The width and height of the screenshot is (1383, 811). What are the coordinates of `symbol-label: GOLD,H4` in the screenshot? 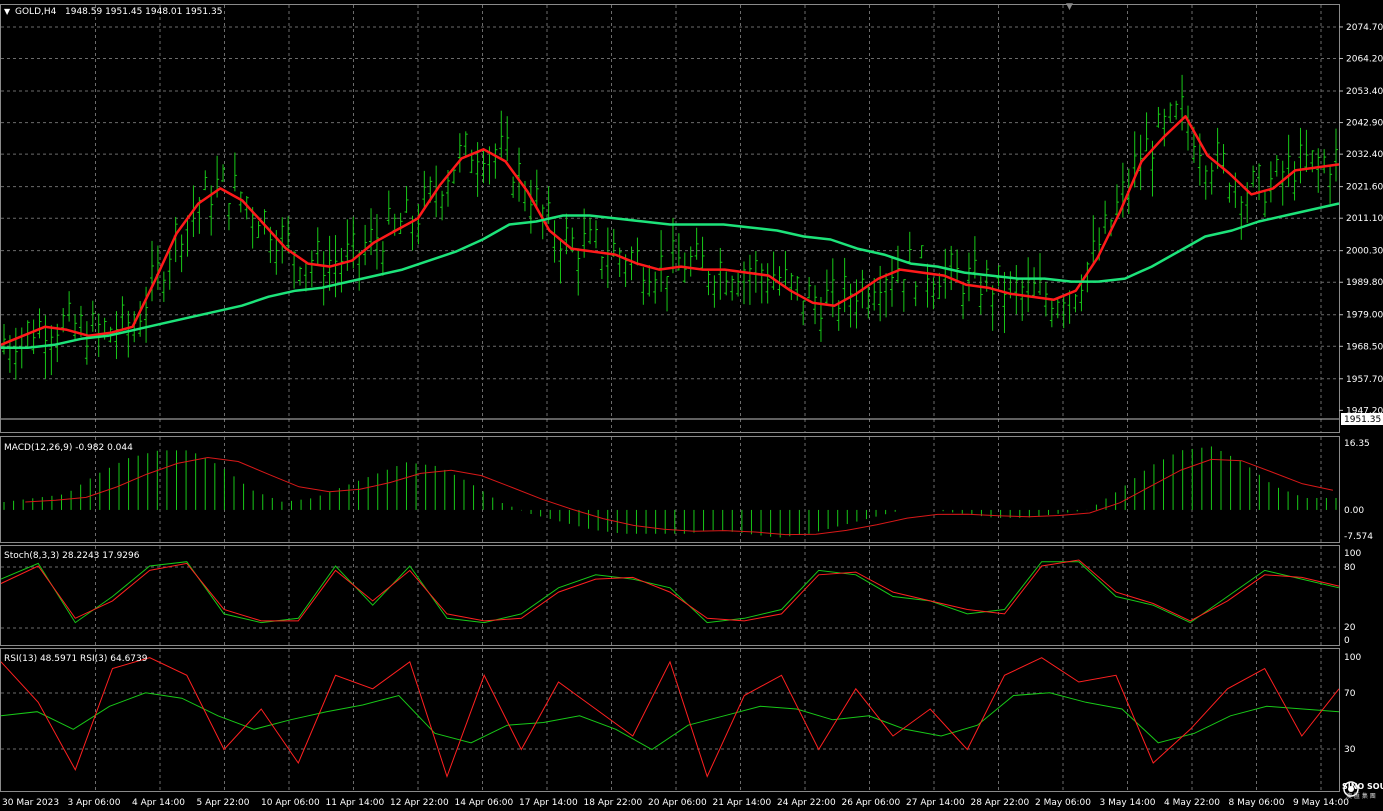 It's located at (36, 12).